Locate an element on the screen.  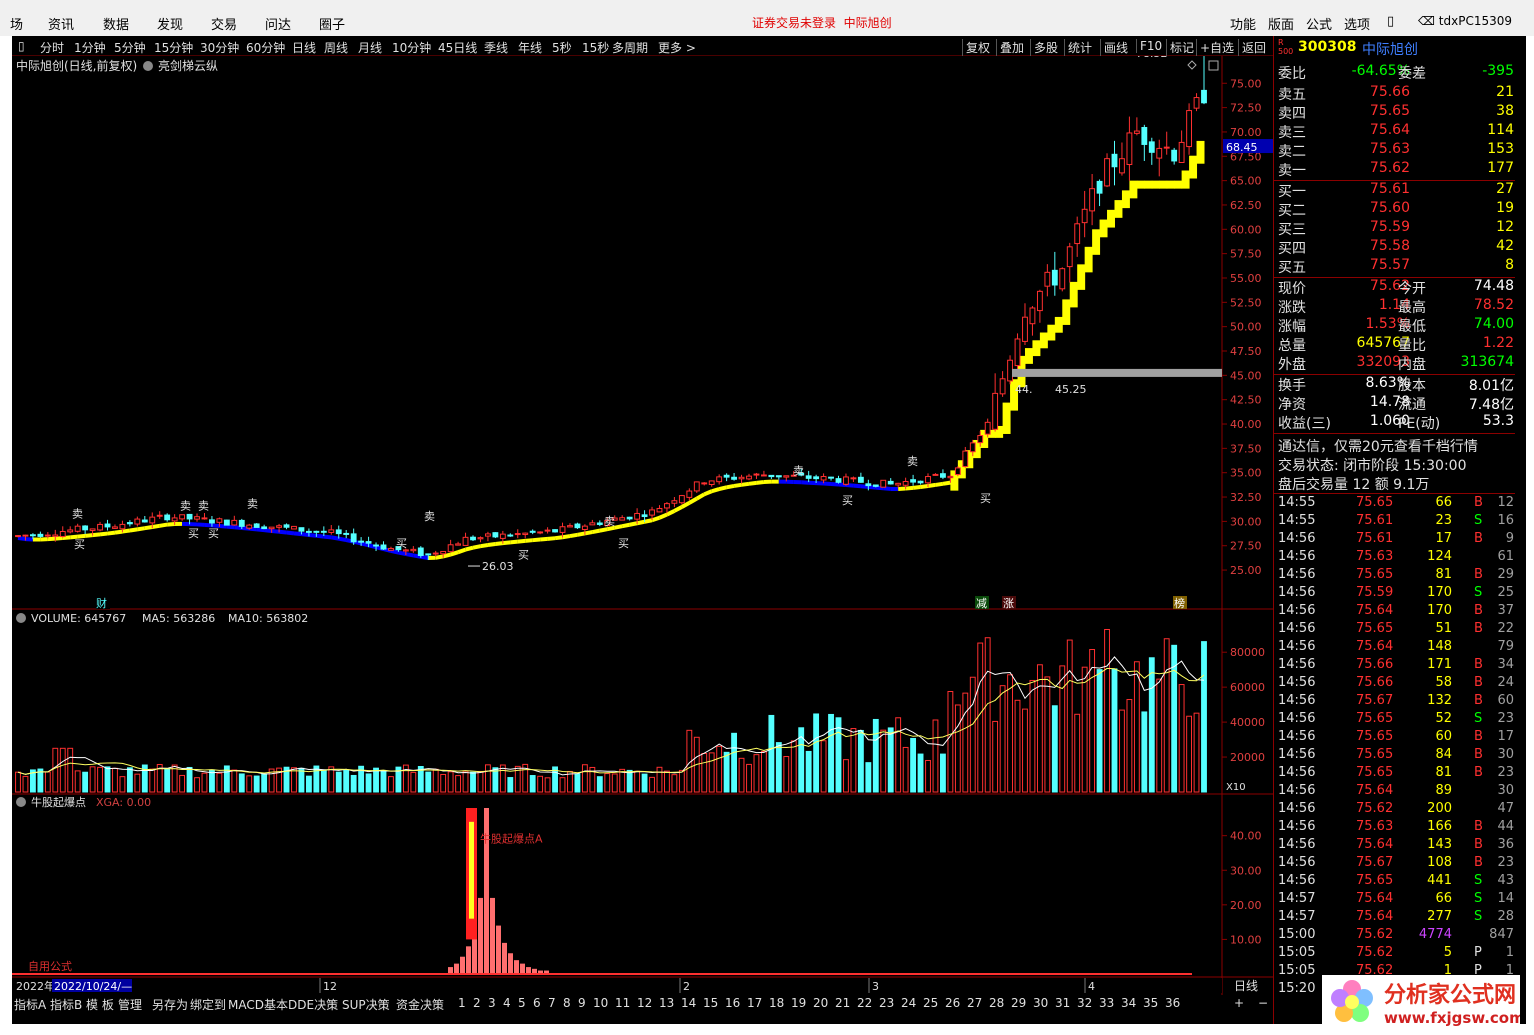
menu-item-wenda: 问达 is located at coordinates (278, 23).